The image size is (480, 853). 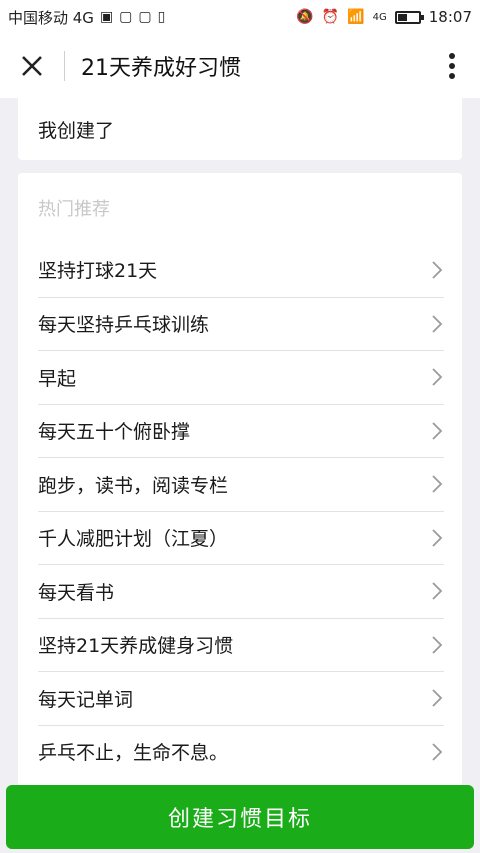 What do you see at coordinates (402, 17) in the screenshot?
I see `battery-fill` at bounding box center [402, 17].